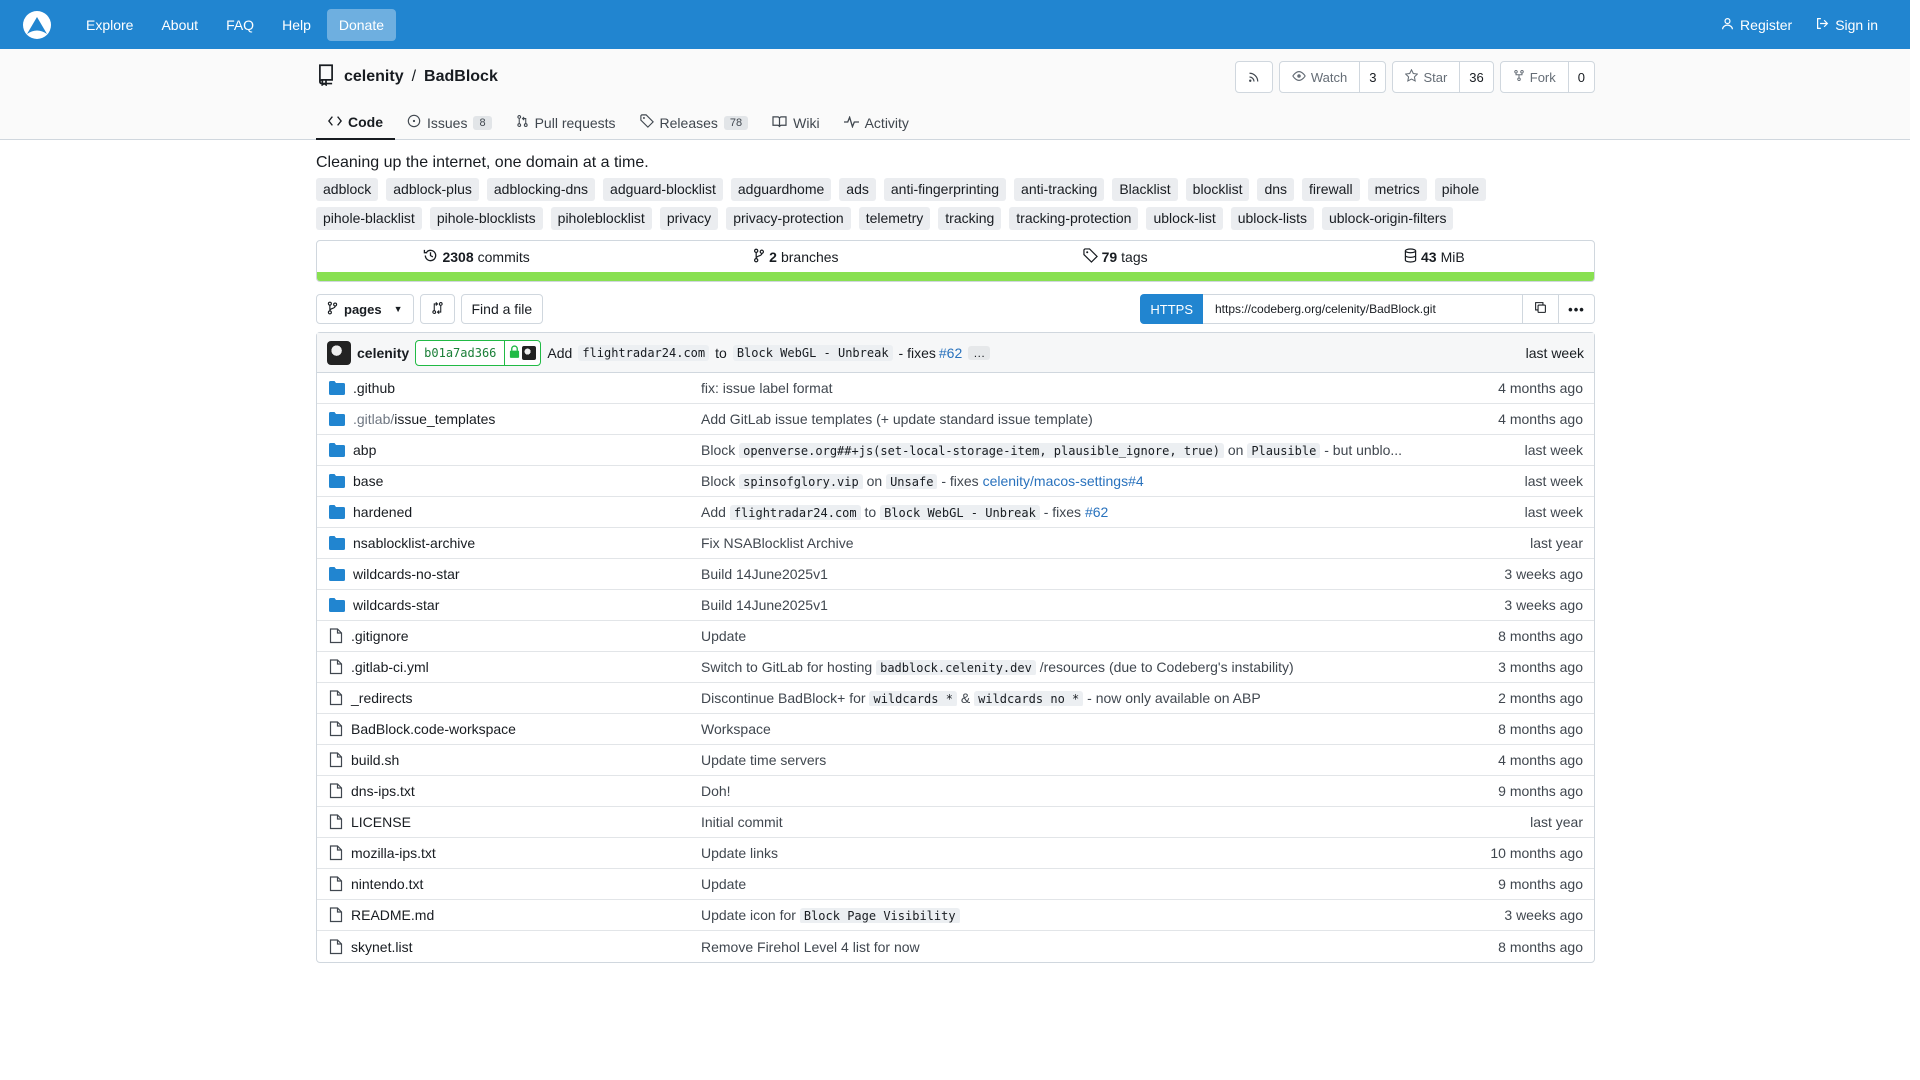  I want to click on nav-explore: Explore, so click(109, 25).